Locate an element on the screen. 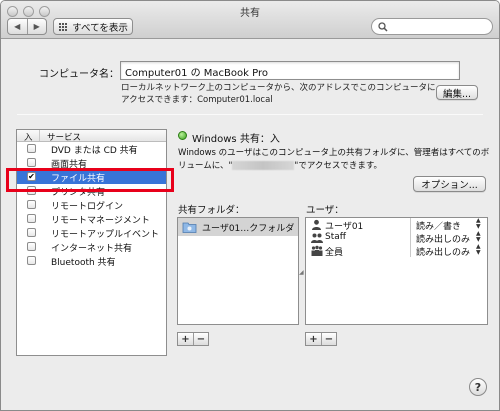 The width and height of the screenshot is (500, 411). services-header: 入 サービス is located at coordinates (91, 136).